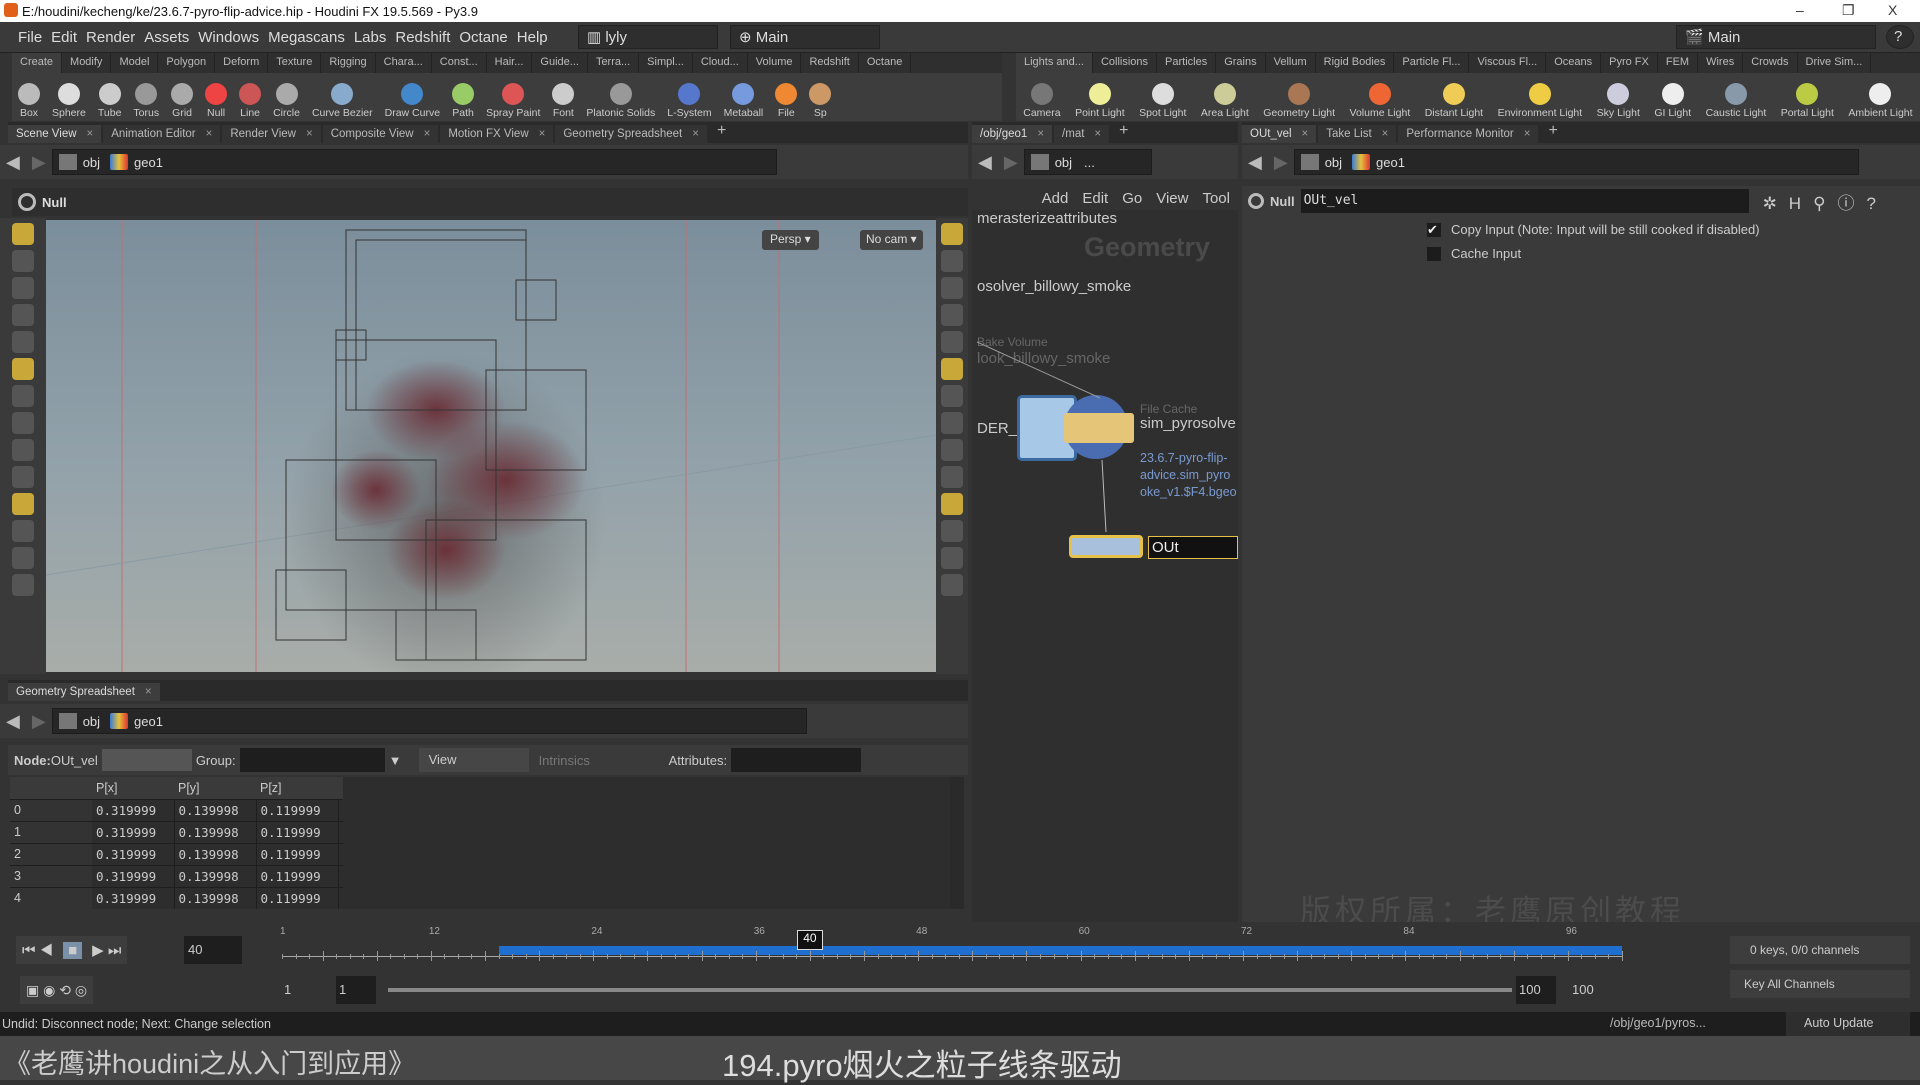  What do you see at coordinates (885, 63) in the screenshot?
I see `shelf-tab-octane: Octane` at bounding box center [885, 63].